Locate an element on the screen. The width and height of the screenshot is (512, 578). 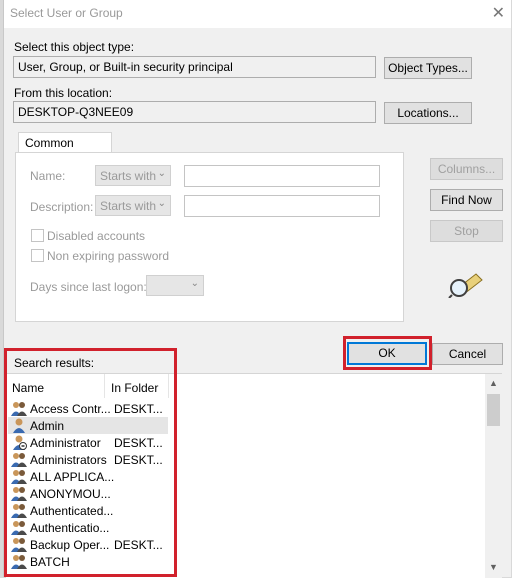
cancel-button: Cancel is located at coordinates (467, 354).